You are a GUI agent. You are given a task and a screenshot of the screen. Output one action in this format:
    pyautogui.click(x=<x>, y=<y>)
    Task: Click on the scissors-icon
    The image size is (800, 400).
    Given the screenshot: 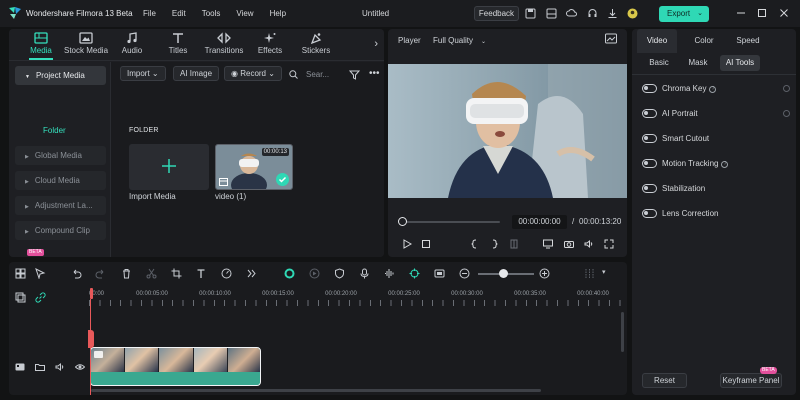 What is the action you would take?
    pyautogui.click(x=151, y=273)
    